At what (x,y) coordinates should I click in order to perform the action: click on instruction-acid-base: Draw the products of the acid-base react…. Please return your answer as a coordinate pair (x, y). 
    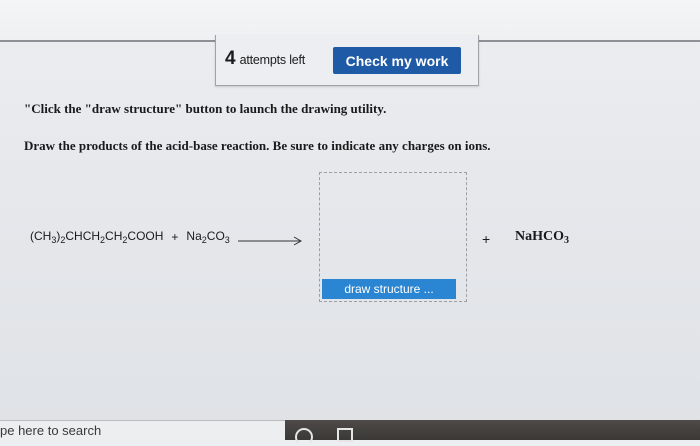
    Looking at the image, I should click on (257, 145).